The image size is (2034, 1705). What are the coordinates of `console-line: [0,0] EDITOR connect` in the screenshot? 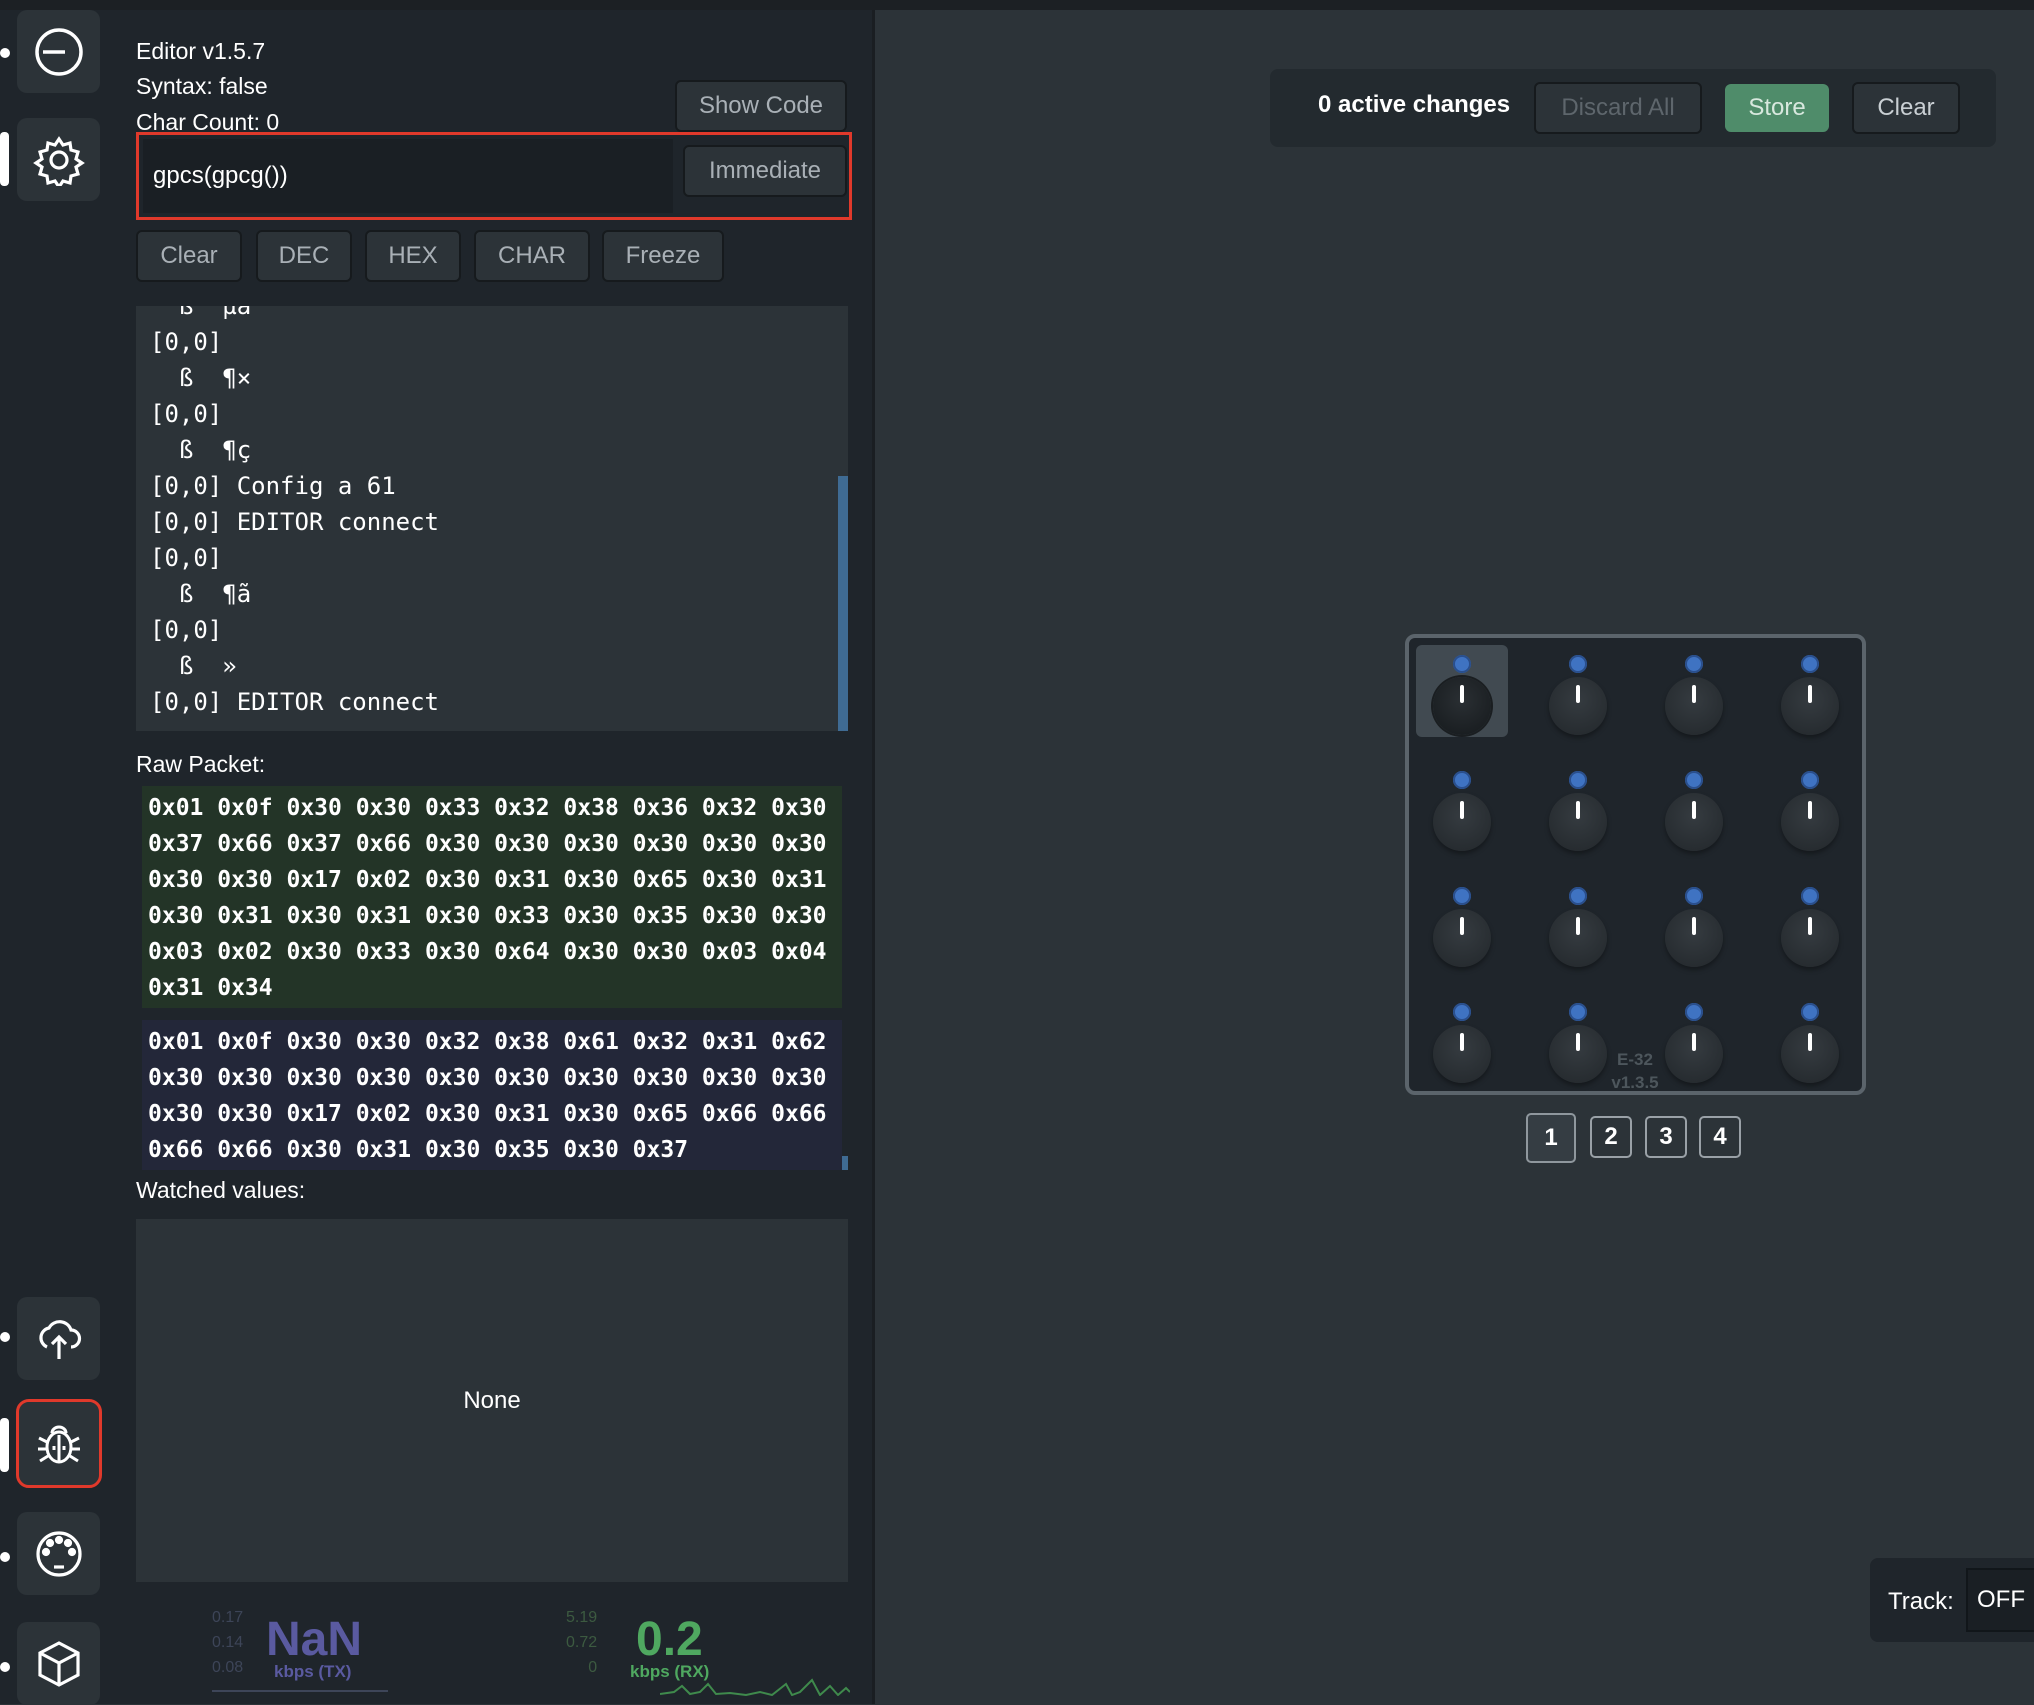 It's located at (294, 522).